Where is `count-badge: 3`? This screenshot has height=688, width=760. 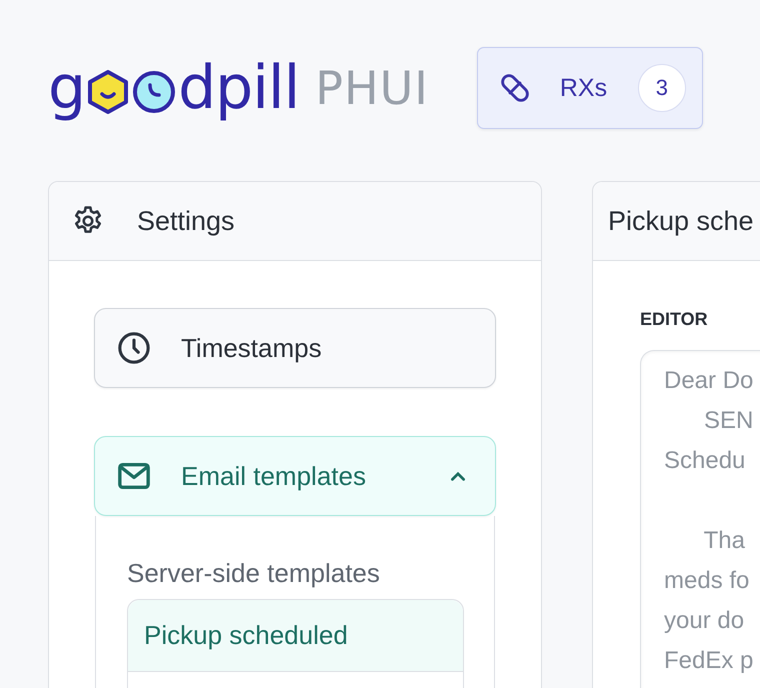
count-badge: 3 is located at coordinates (662, 88).